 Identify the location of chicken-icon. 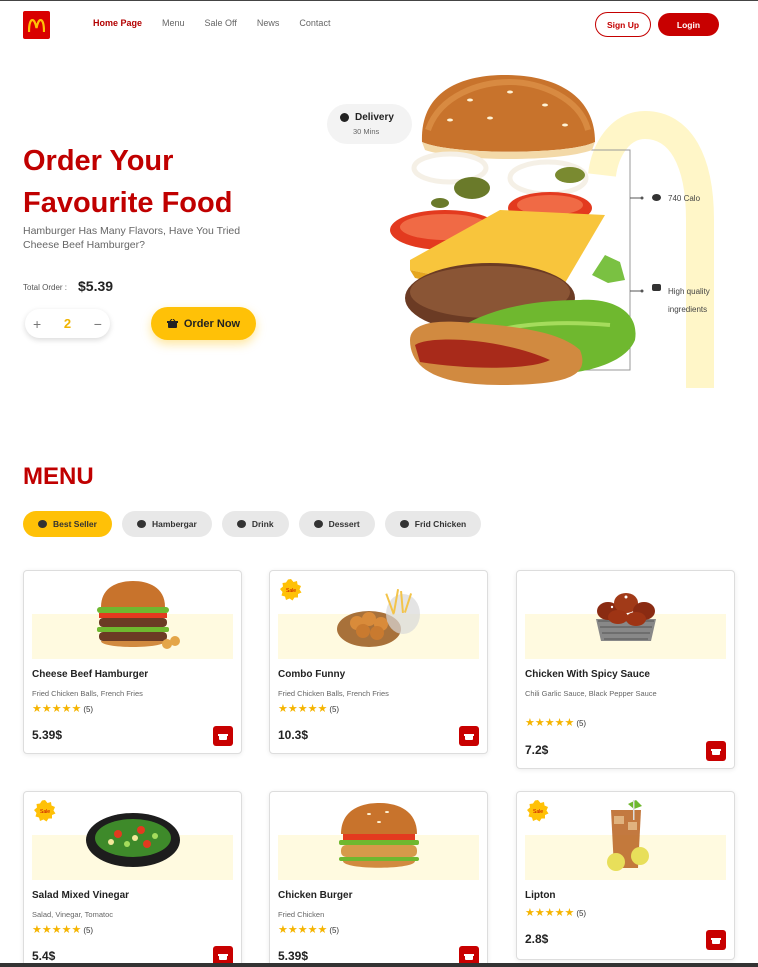
(404, 524).